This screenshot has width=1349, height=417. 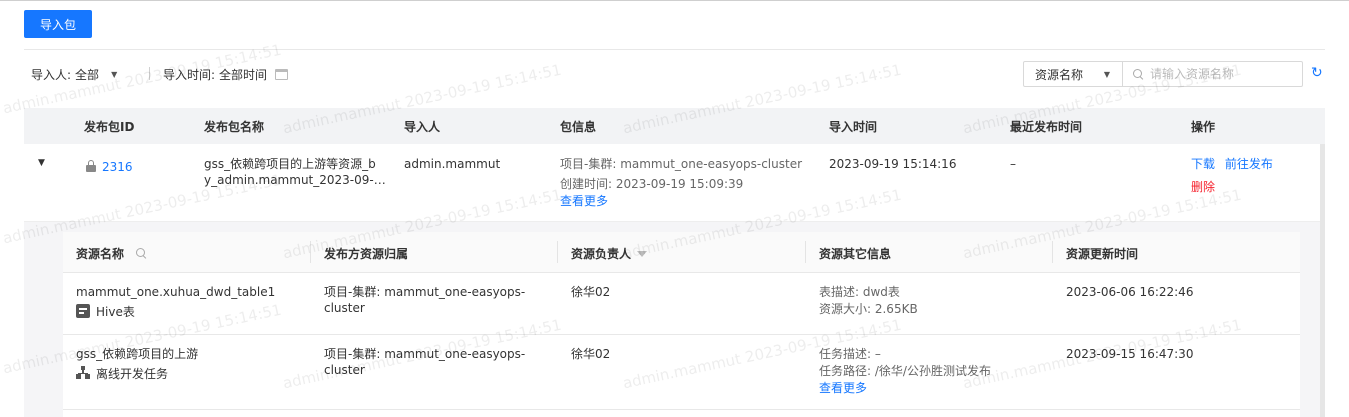 I want to click on col-header-id: 发布包ID, so click(x=109, y=127).